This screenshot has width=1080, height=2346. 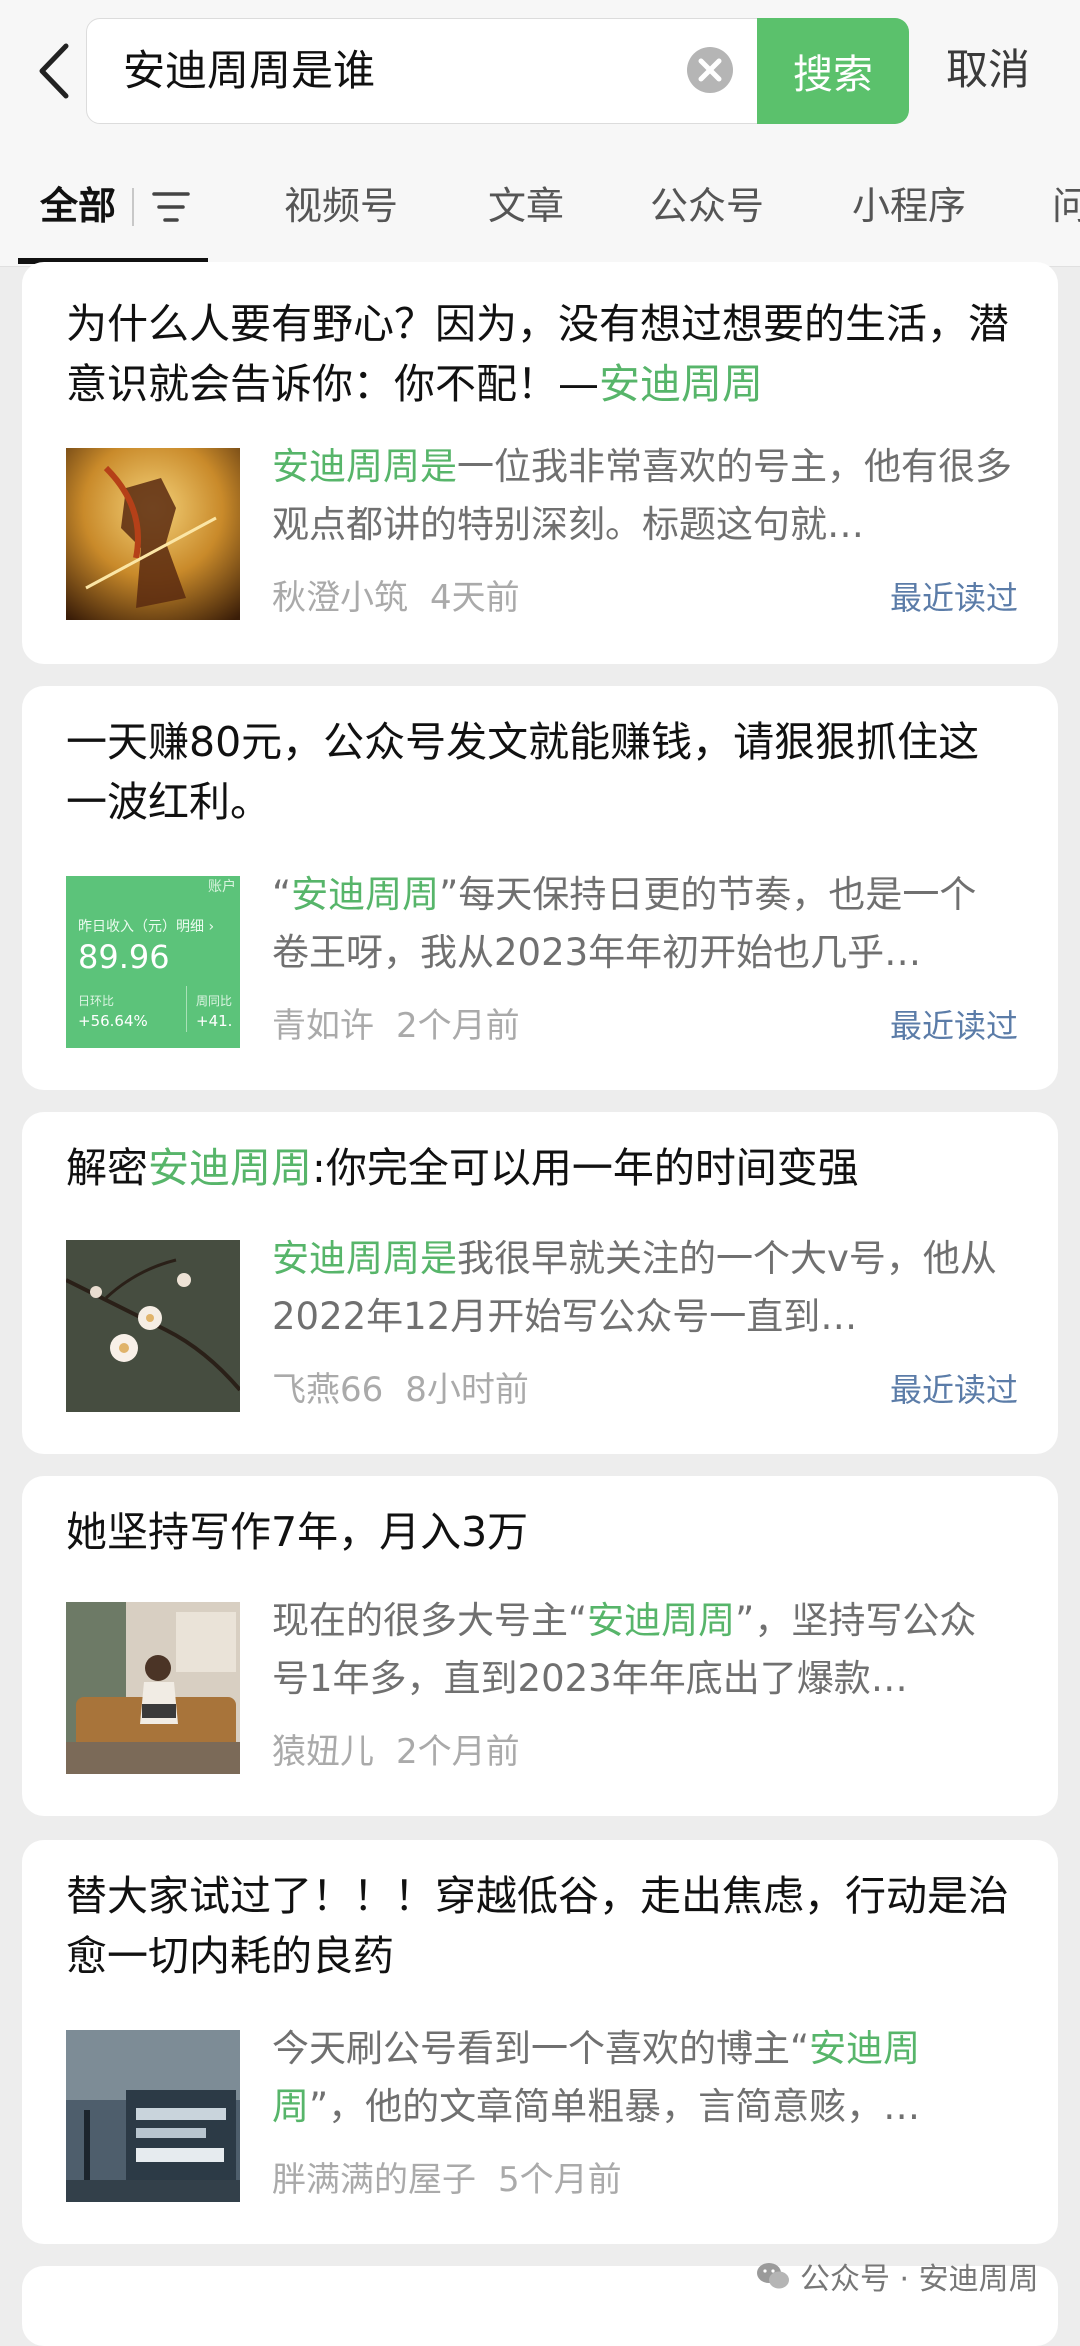 I want to click on watermark-text: 公众号 · 安迪周周, so click(x=919, y=2279).